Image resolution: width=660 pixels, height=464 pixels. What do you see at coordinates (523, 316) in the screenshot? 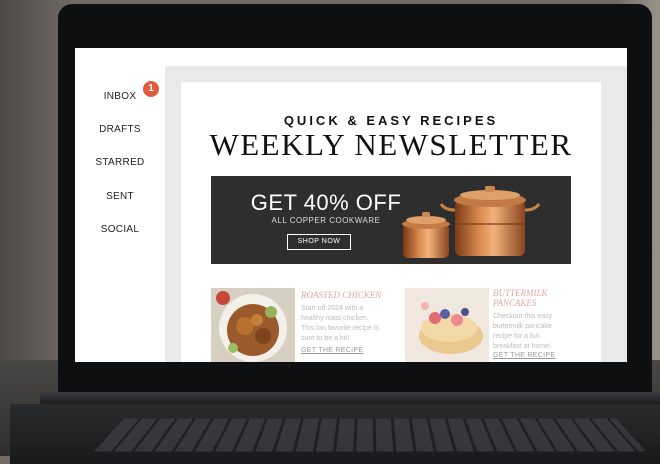
I see `description-line: Checkout this easy` at bounding box center [523, 316].